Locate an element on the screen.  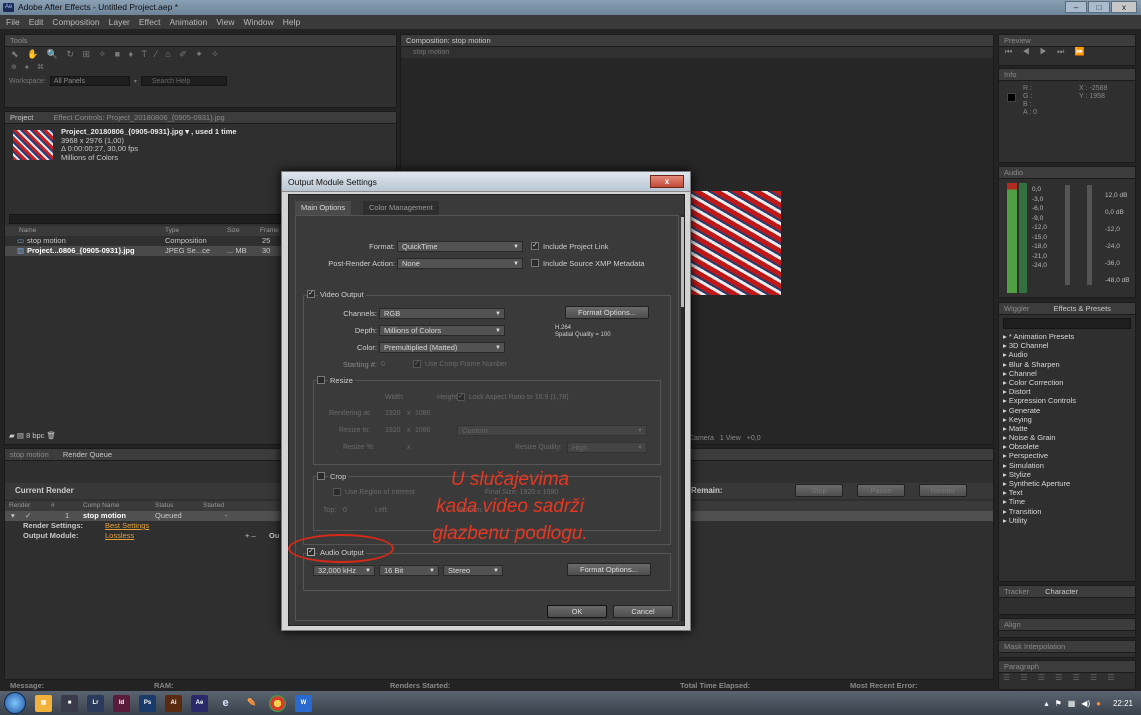
tab-color-management: Color Management is located at coordinates (401, 208).